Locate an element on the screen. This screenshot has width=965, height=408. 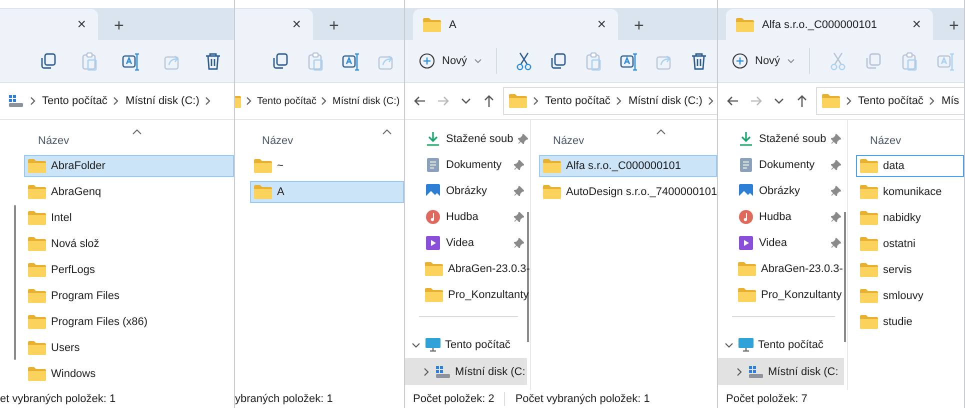
file-row: ~ is located at coordinates (327, 166).